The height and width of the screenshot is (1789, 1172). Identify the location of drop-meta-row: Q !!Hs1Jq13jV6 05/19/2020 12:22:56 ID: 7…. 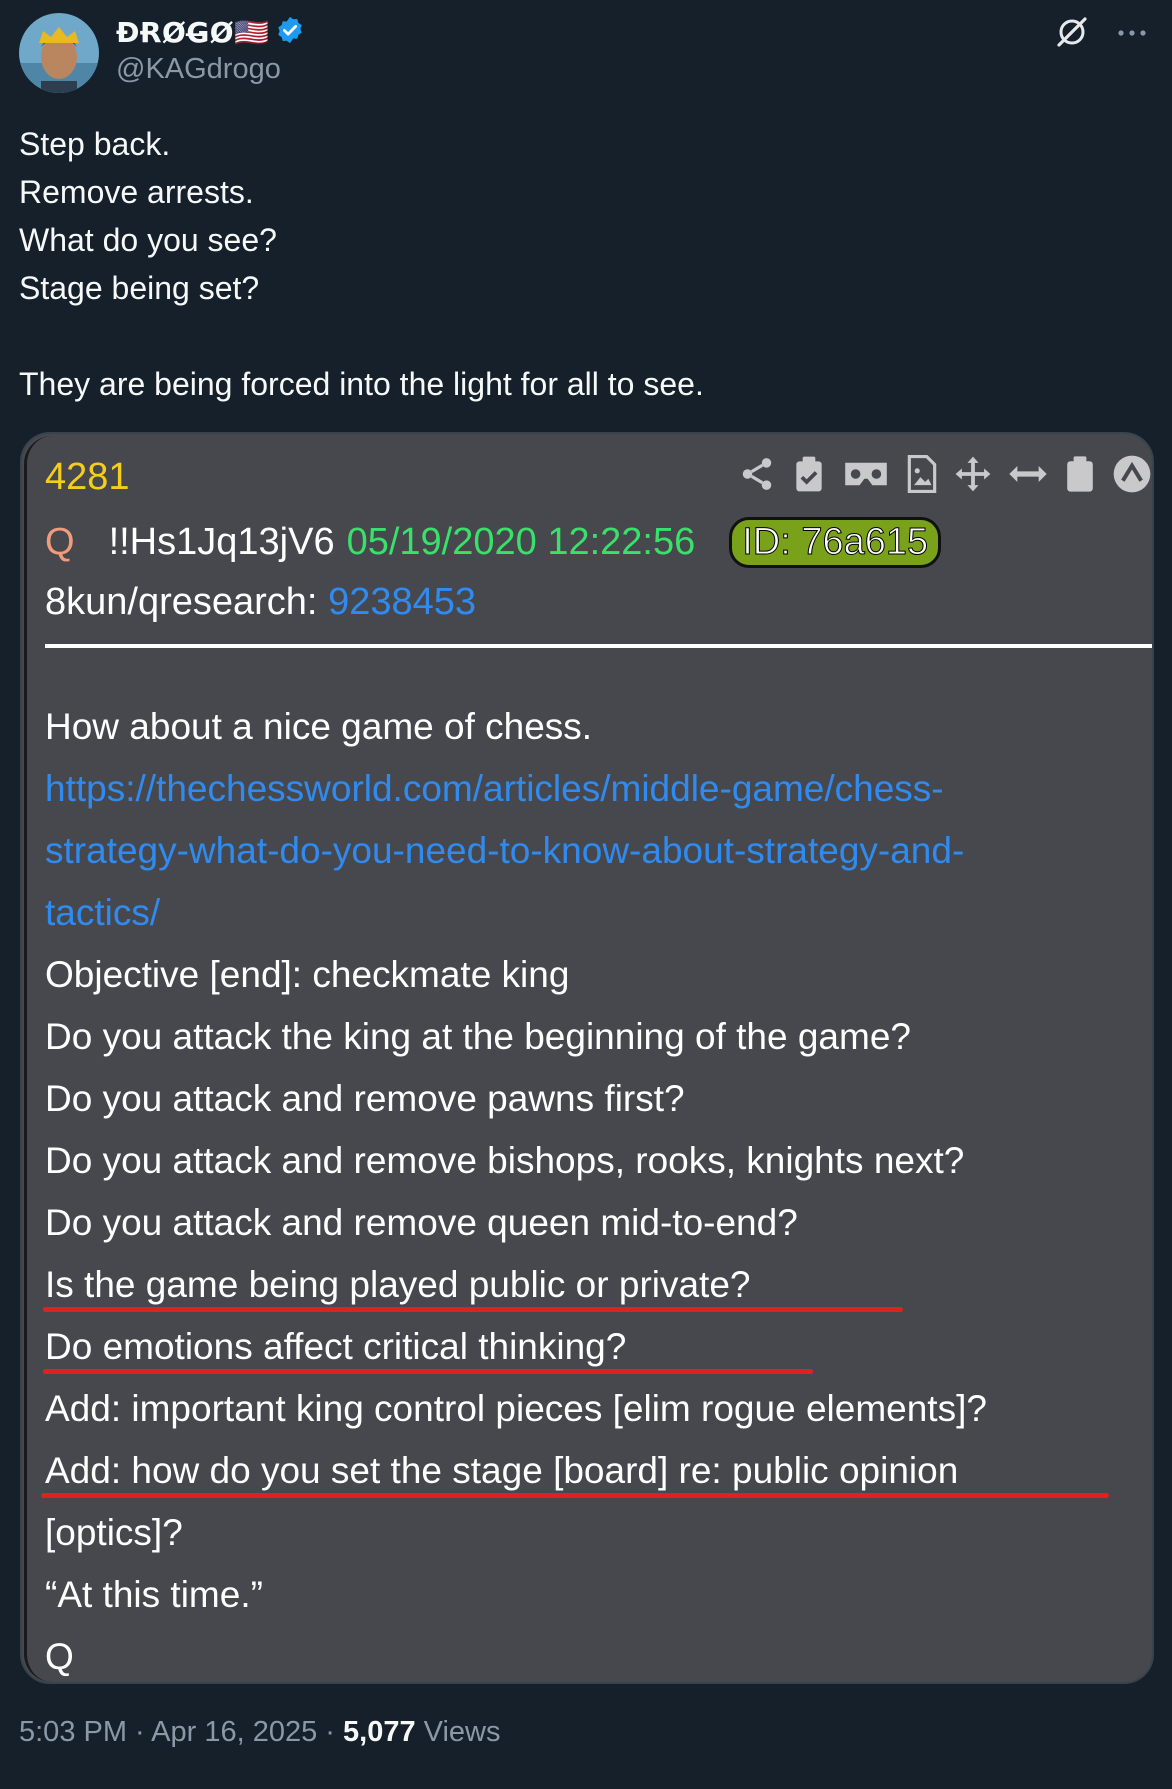
(493, 542).